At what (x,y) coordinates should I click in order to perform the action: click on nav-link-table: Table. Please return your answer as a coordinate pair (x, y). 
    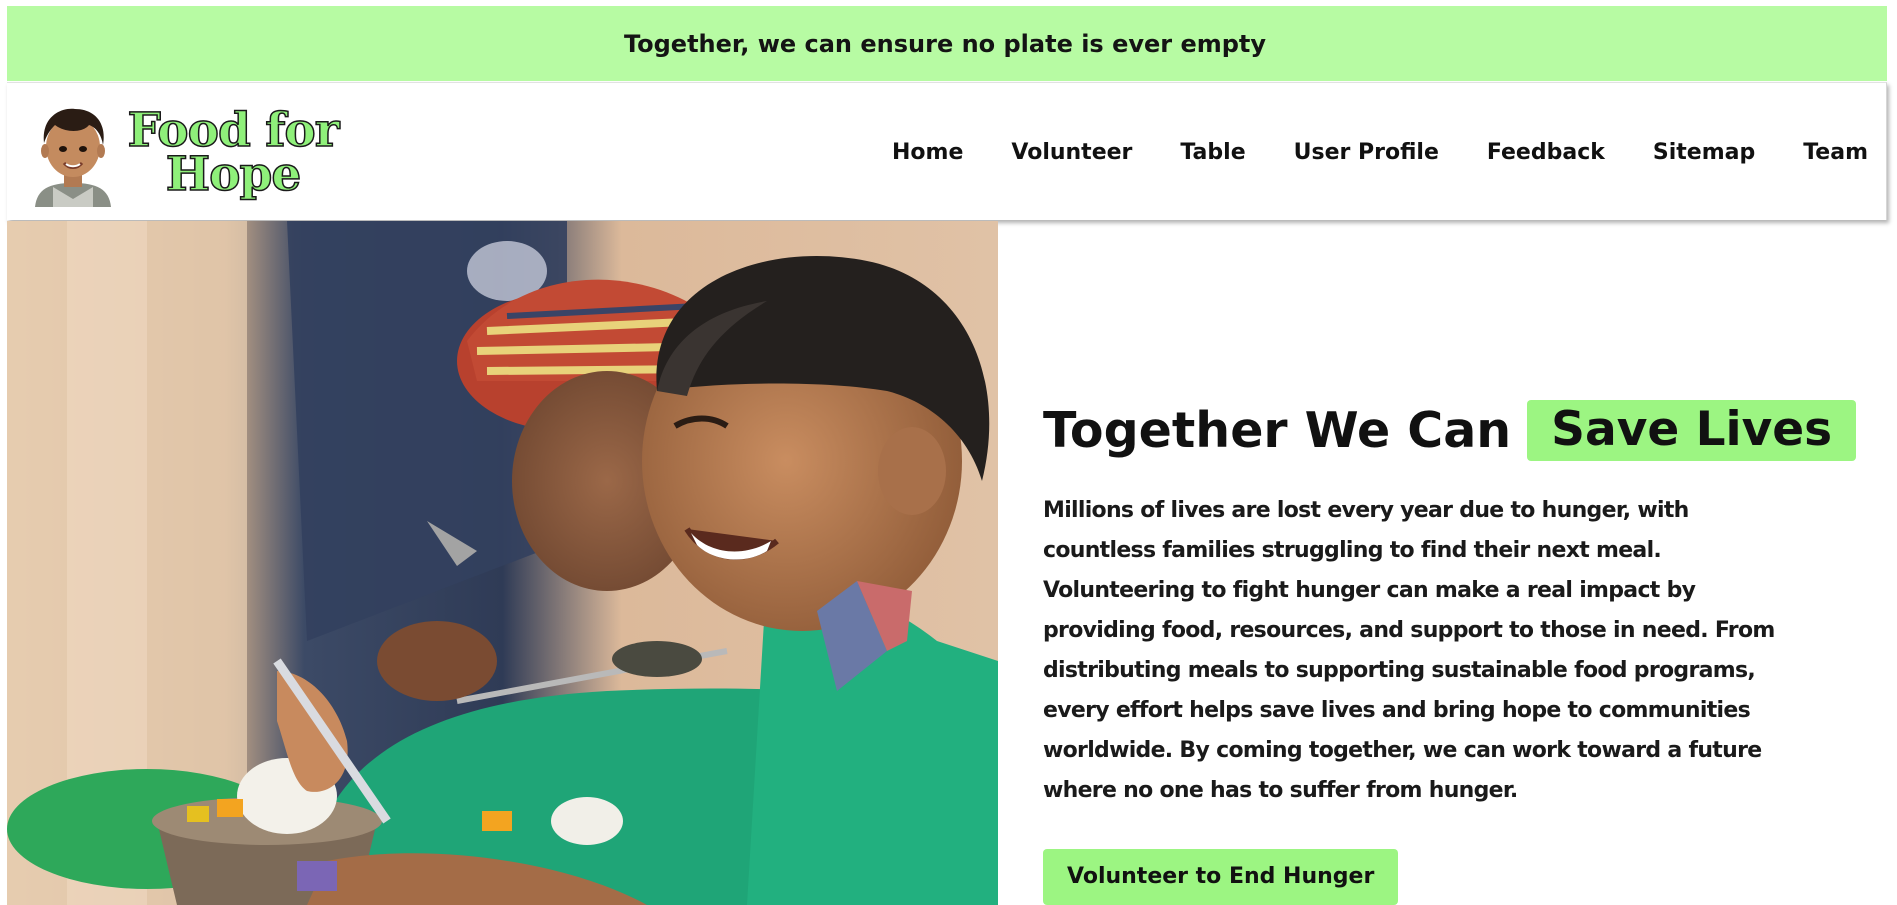
    Looking at the image, I should click on (1212, 152).